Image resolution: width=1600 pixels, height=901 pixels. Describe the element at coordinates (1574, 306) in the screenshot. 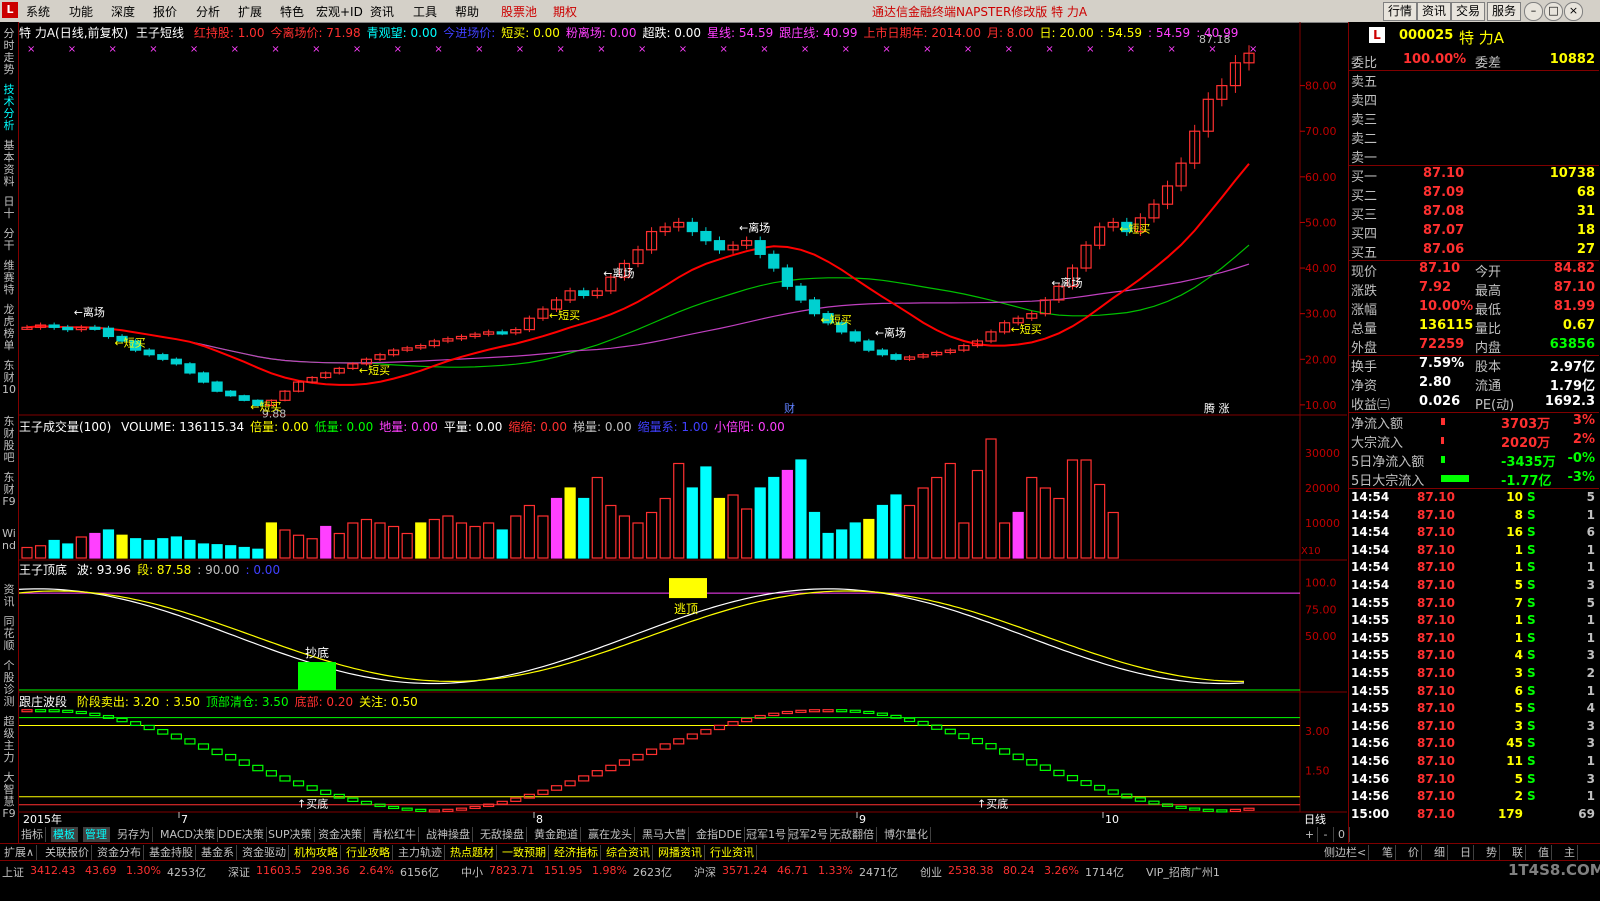

I see `stat-value: 81.99` at that location.